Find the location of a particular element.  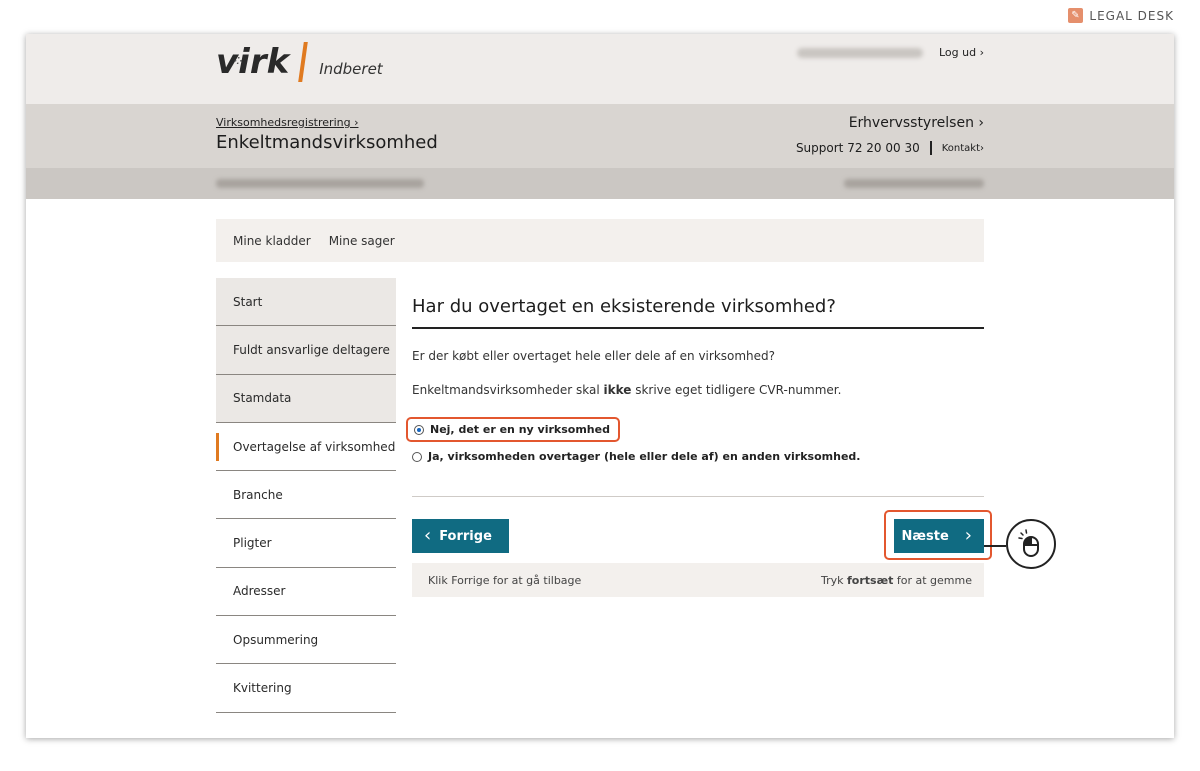

sidebar-item-overtagelse: Overtagelse af virksomhed is located at coordinates (306, 447).